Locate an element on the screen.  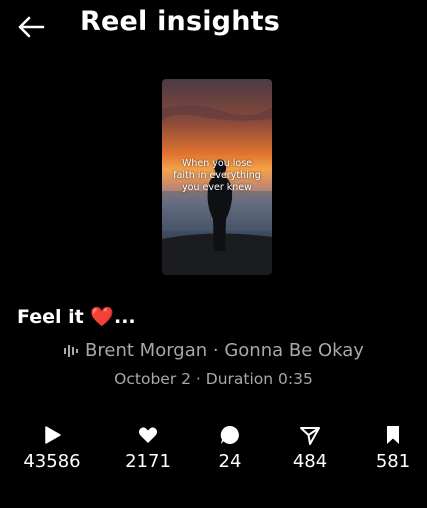
play-icon is located at coordinates (53, 435).